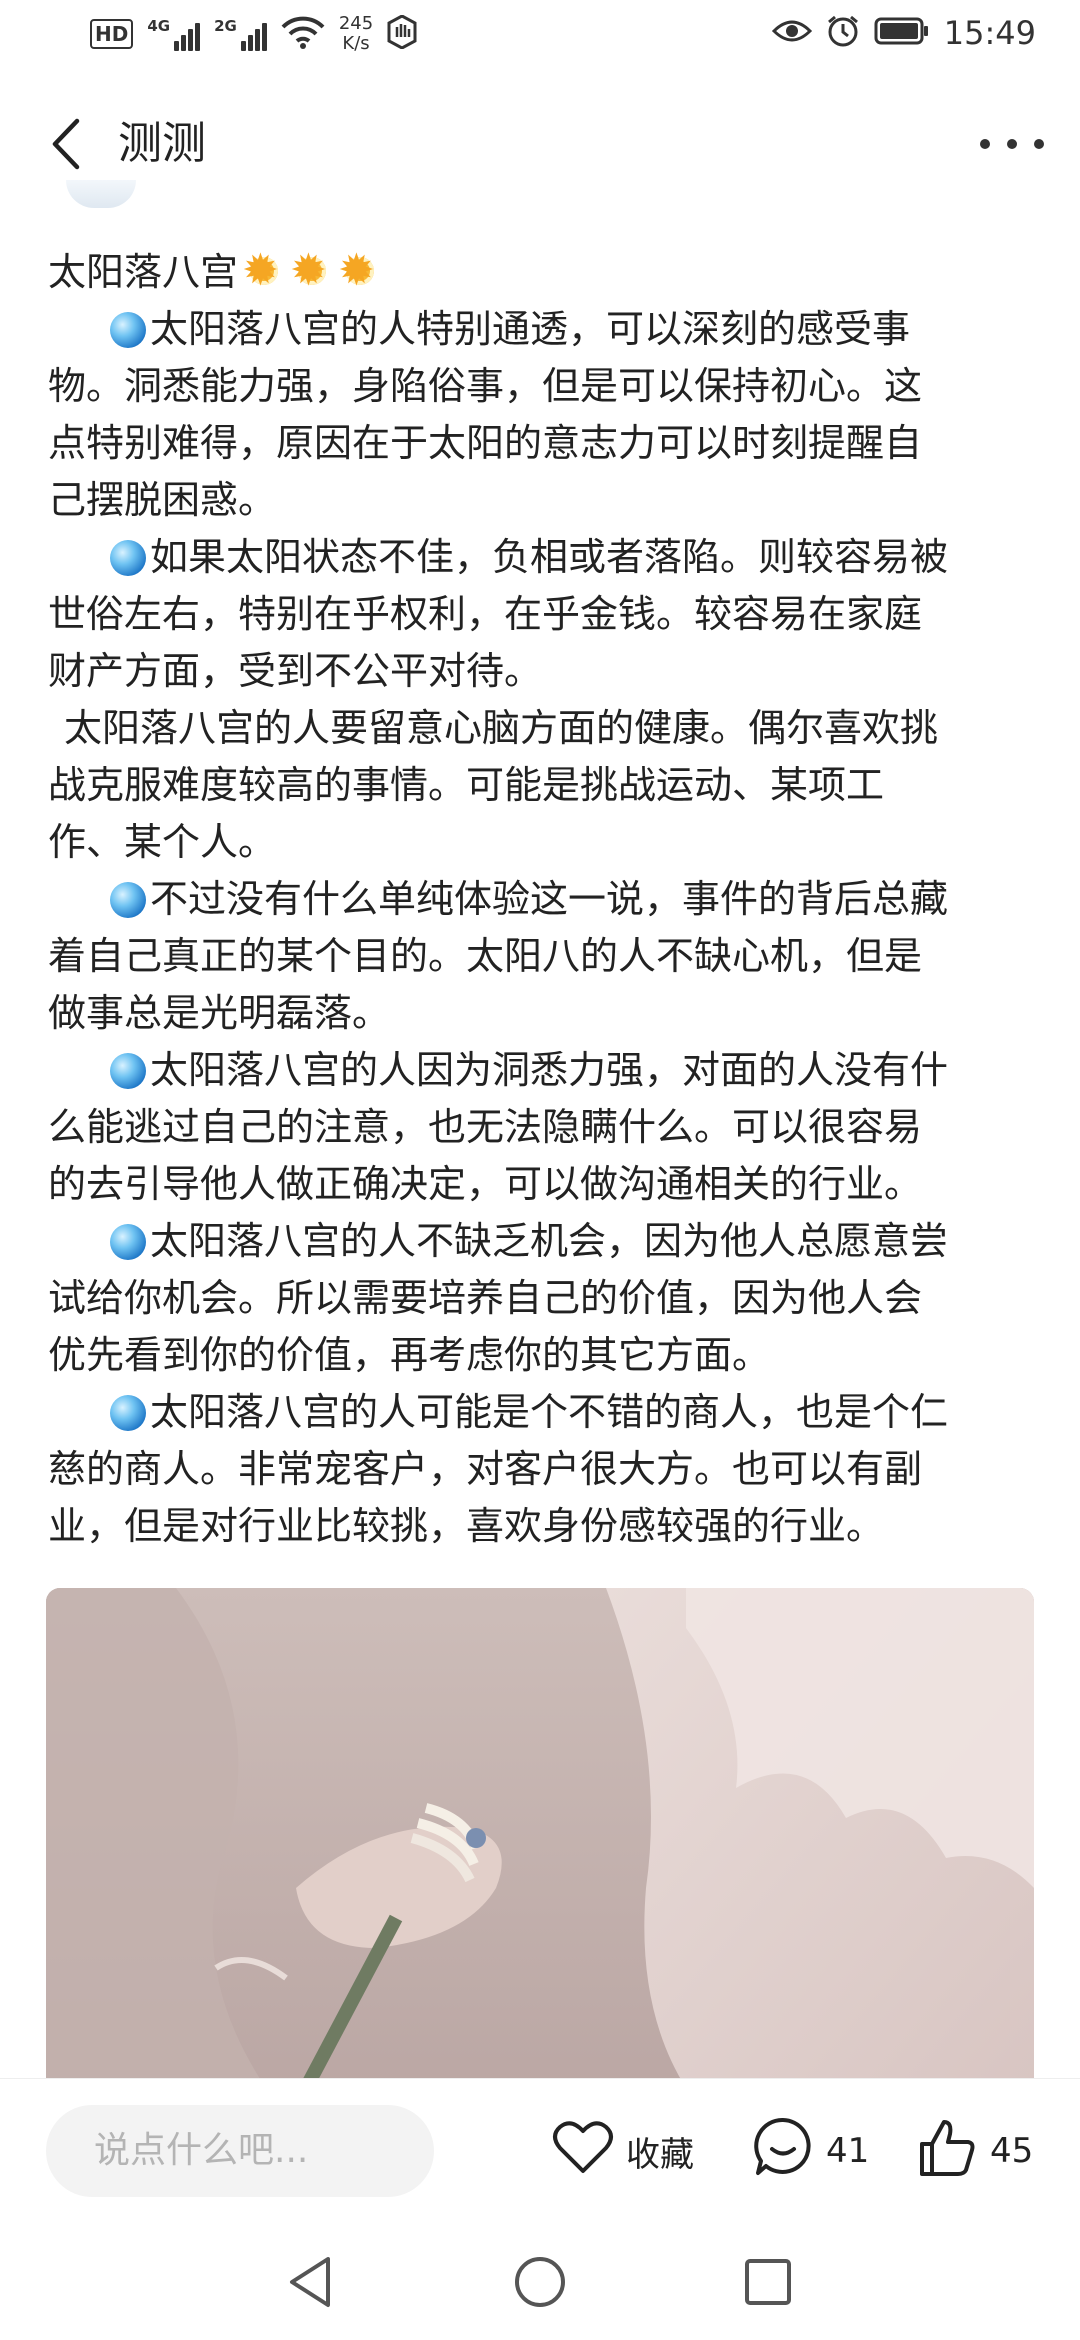  What do you see at coordinates (466, 785) in the screenshot?
I see `article-line: 战克服难度较高的事情。可能是挑战运动、某项工` at bounding box center [466, 785].